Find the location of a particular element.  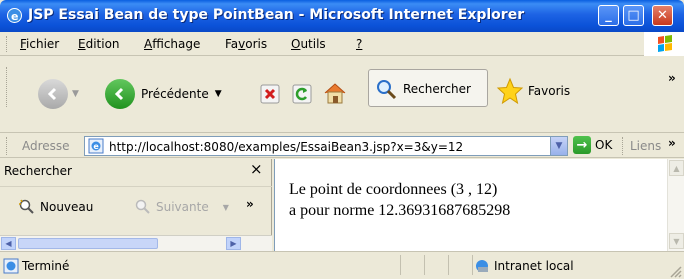

stop-icon is located at coordinates (270, 94).